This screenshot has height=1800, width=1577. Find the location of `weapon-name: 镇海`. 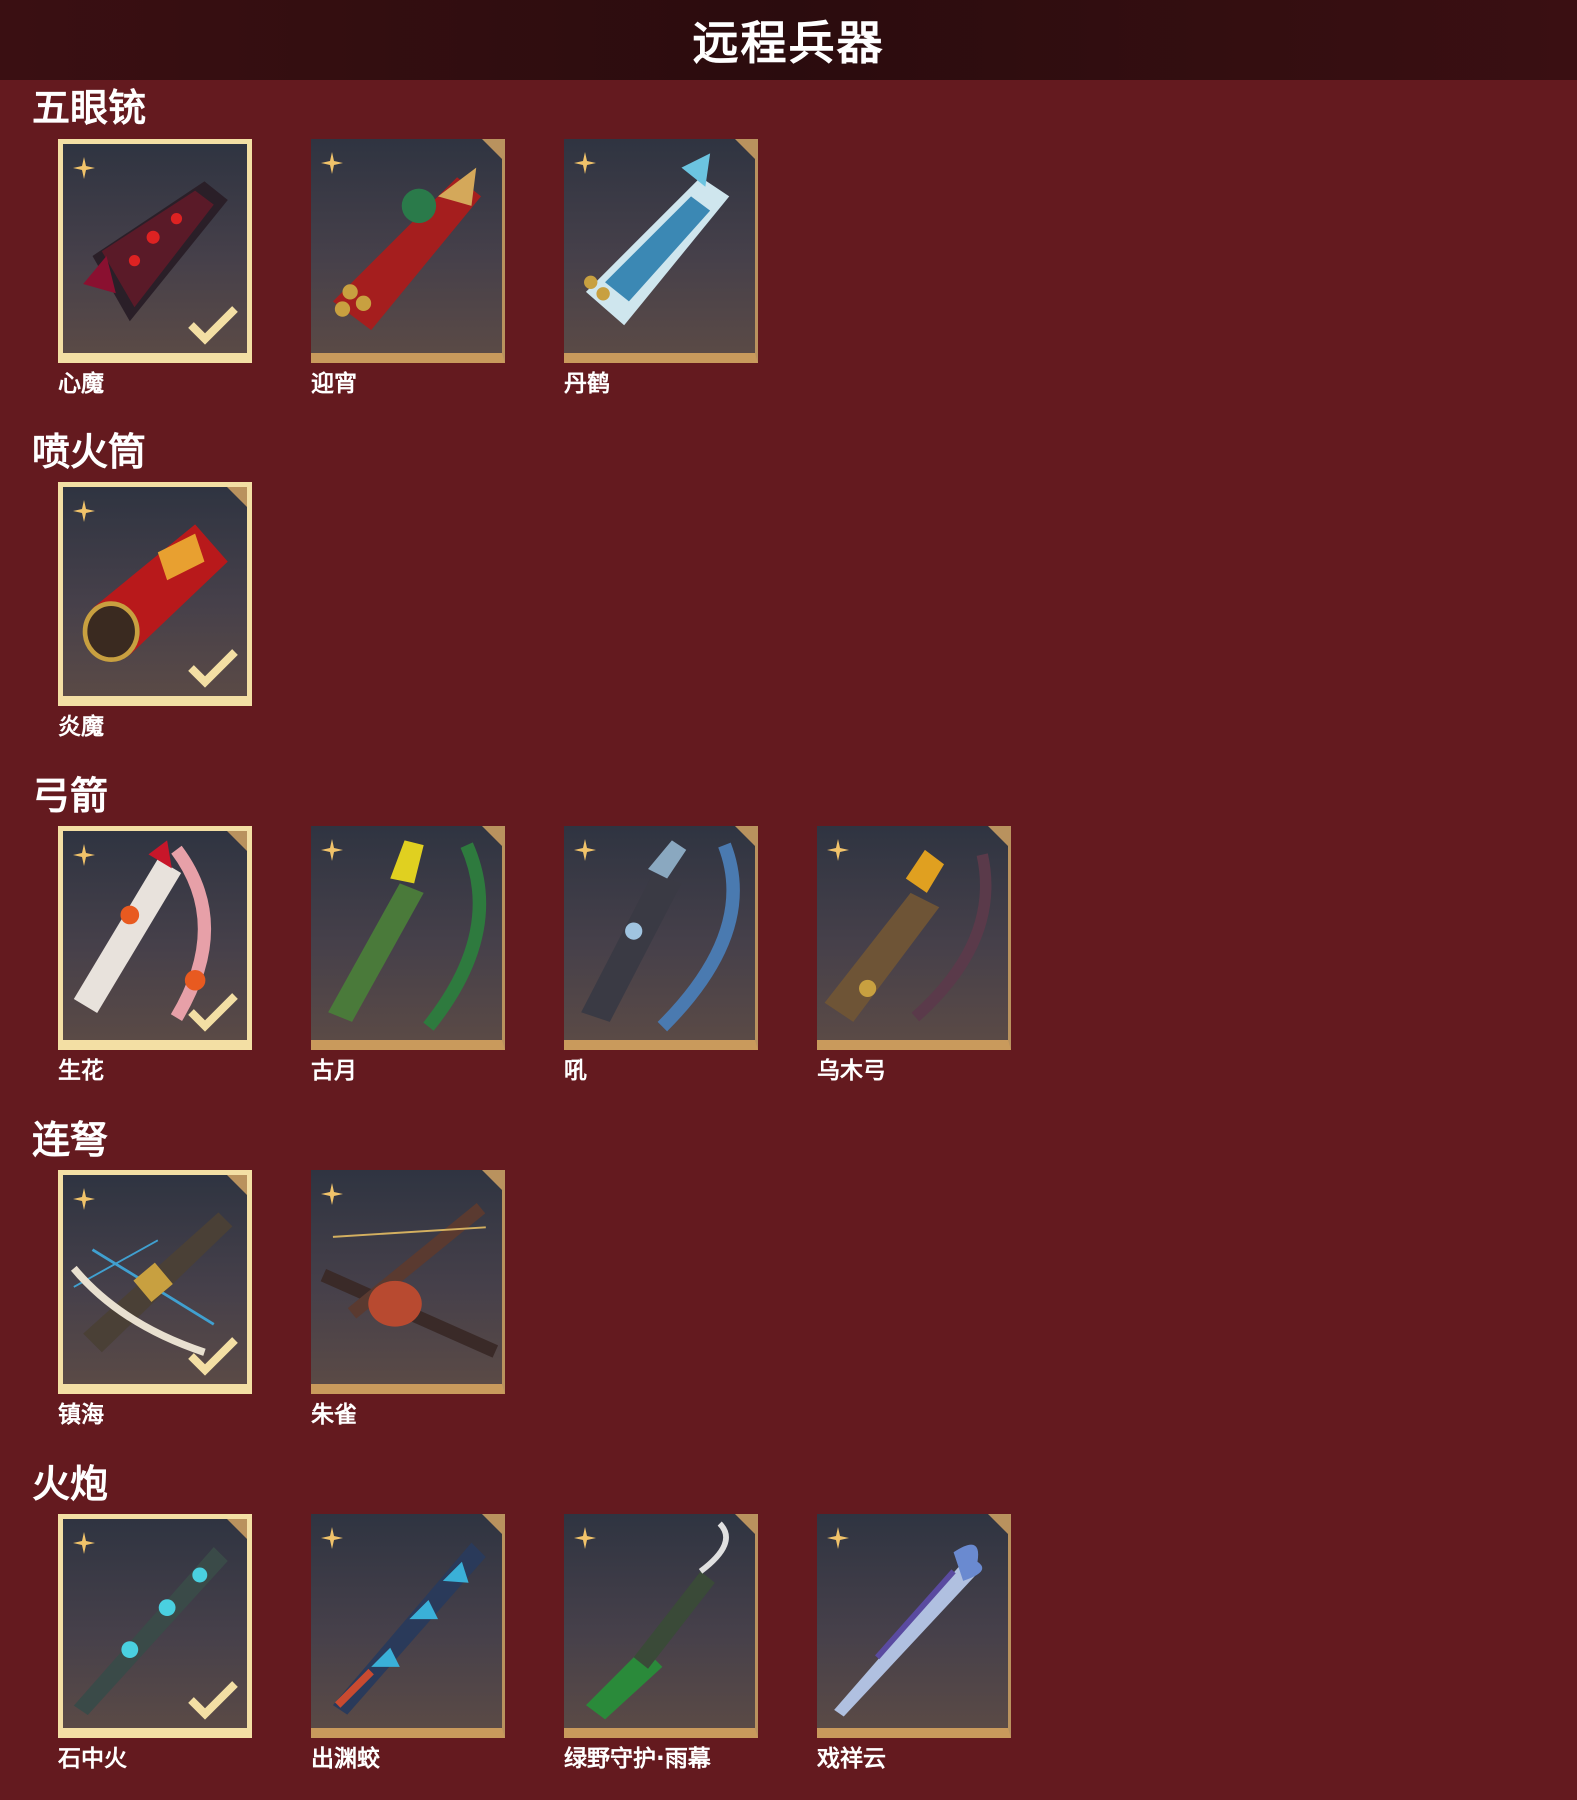

weapon-name: 镇海 is located at coordinates (81, 1415).